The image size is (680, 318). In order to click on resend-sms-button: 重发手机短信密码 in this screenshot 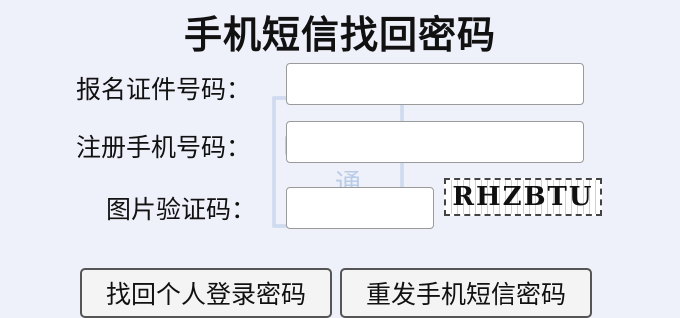, I will do `click(466, 293)`.